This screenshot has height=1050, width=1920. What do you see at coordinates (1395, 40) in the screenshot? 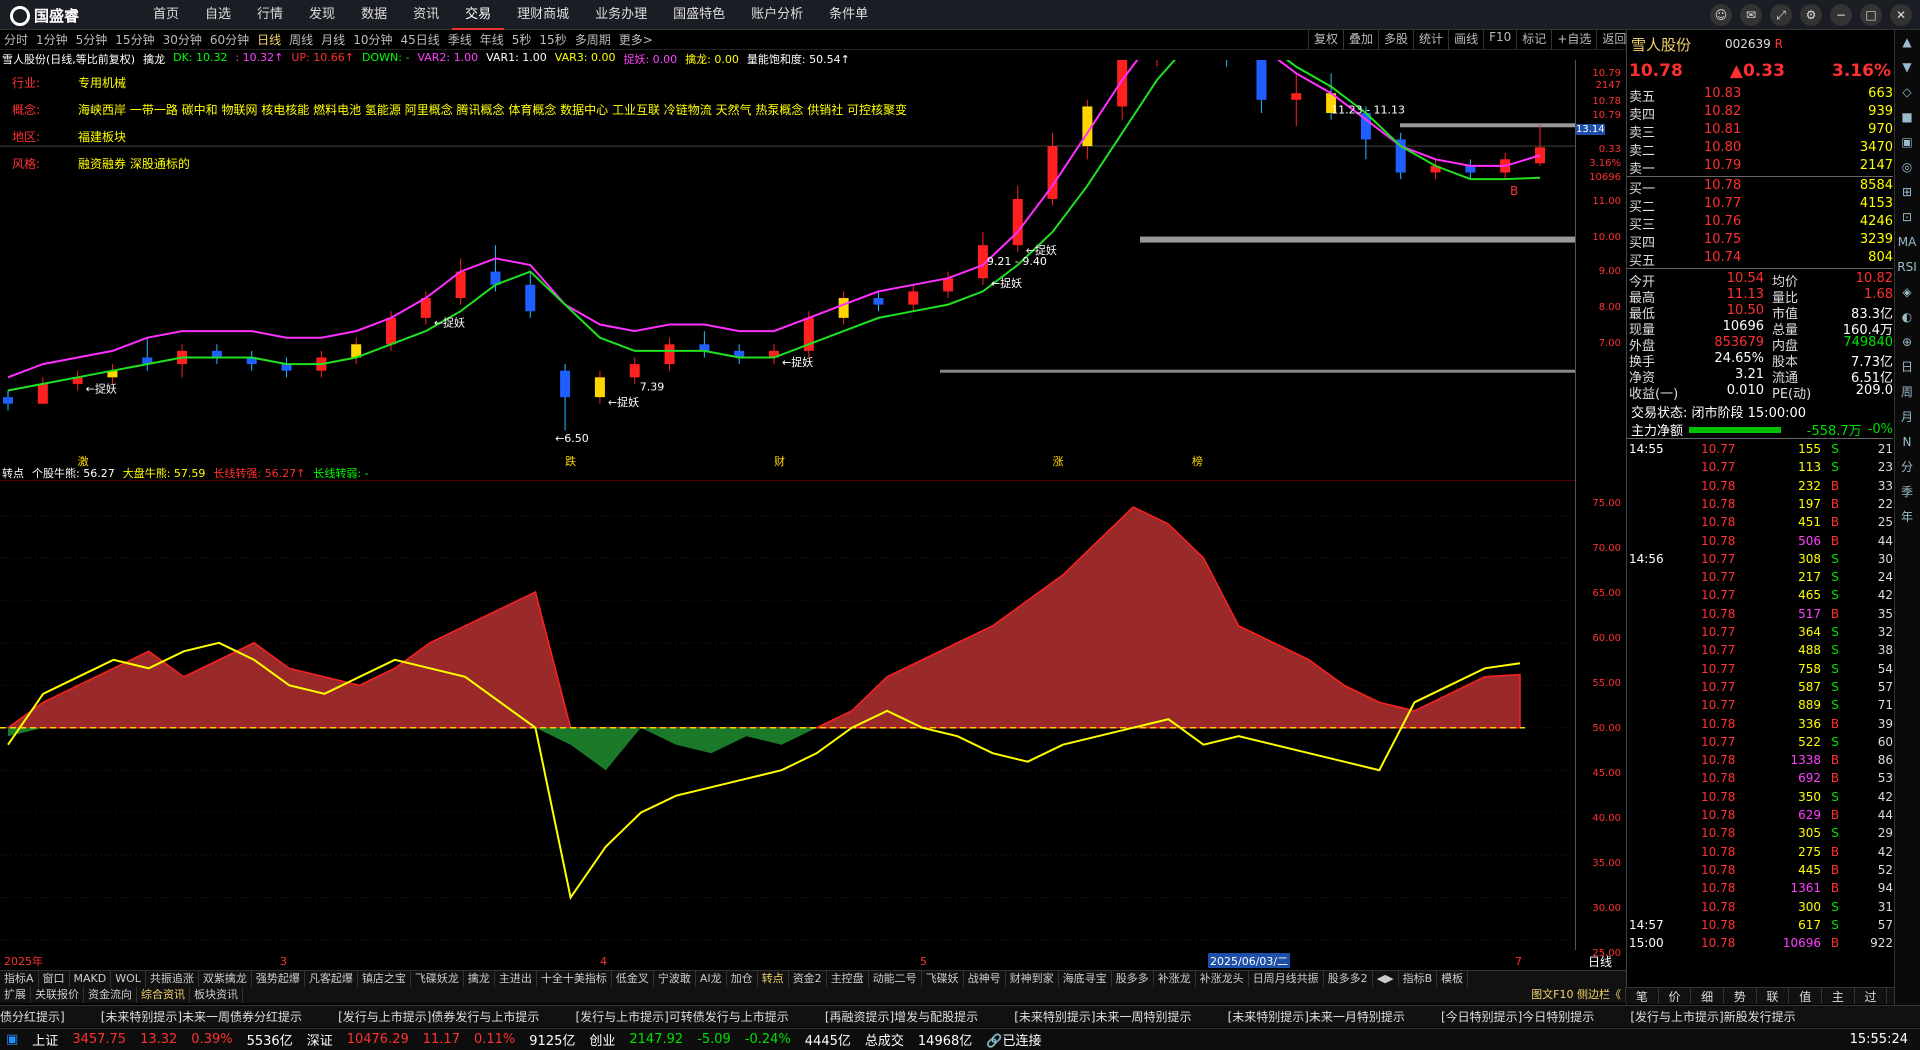
I see `tool-button: 多股` at bounding box center [1395, 40].